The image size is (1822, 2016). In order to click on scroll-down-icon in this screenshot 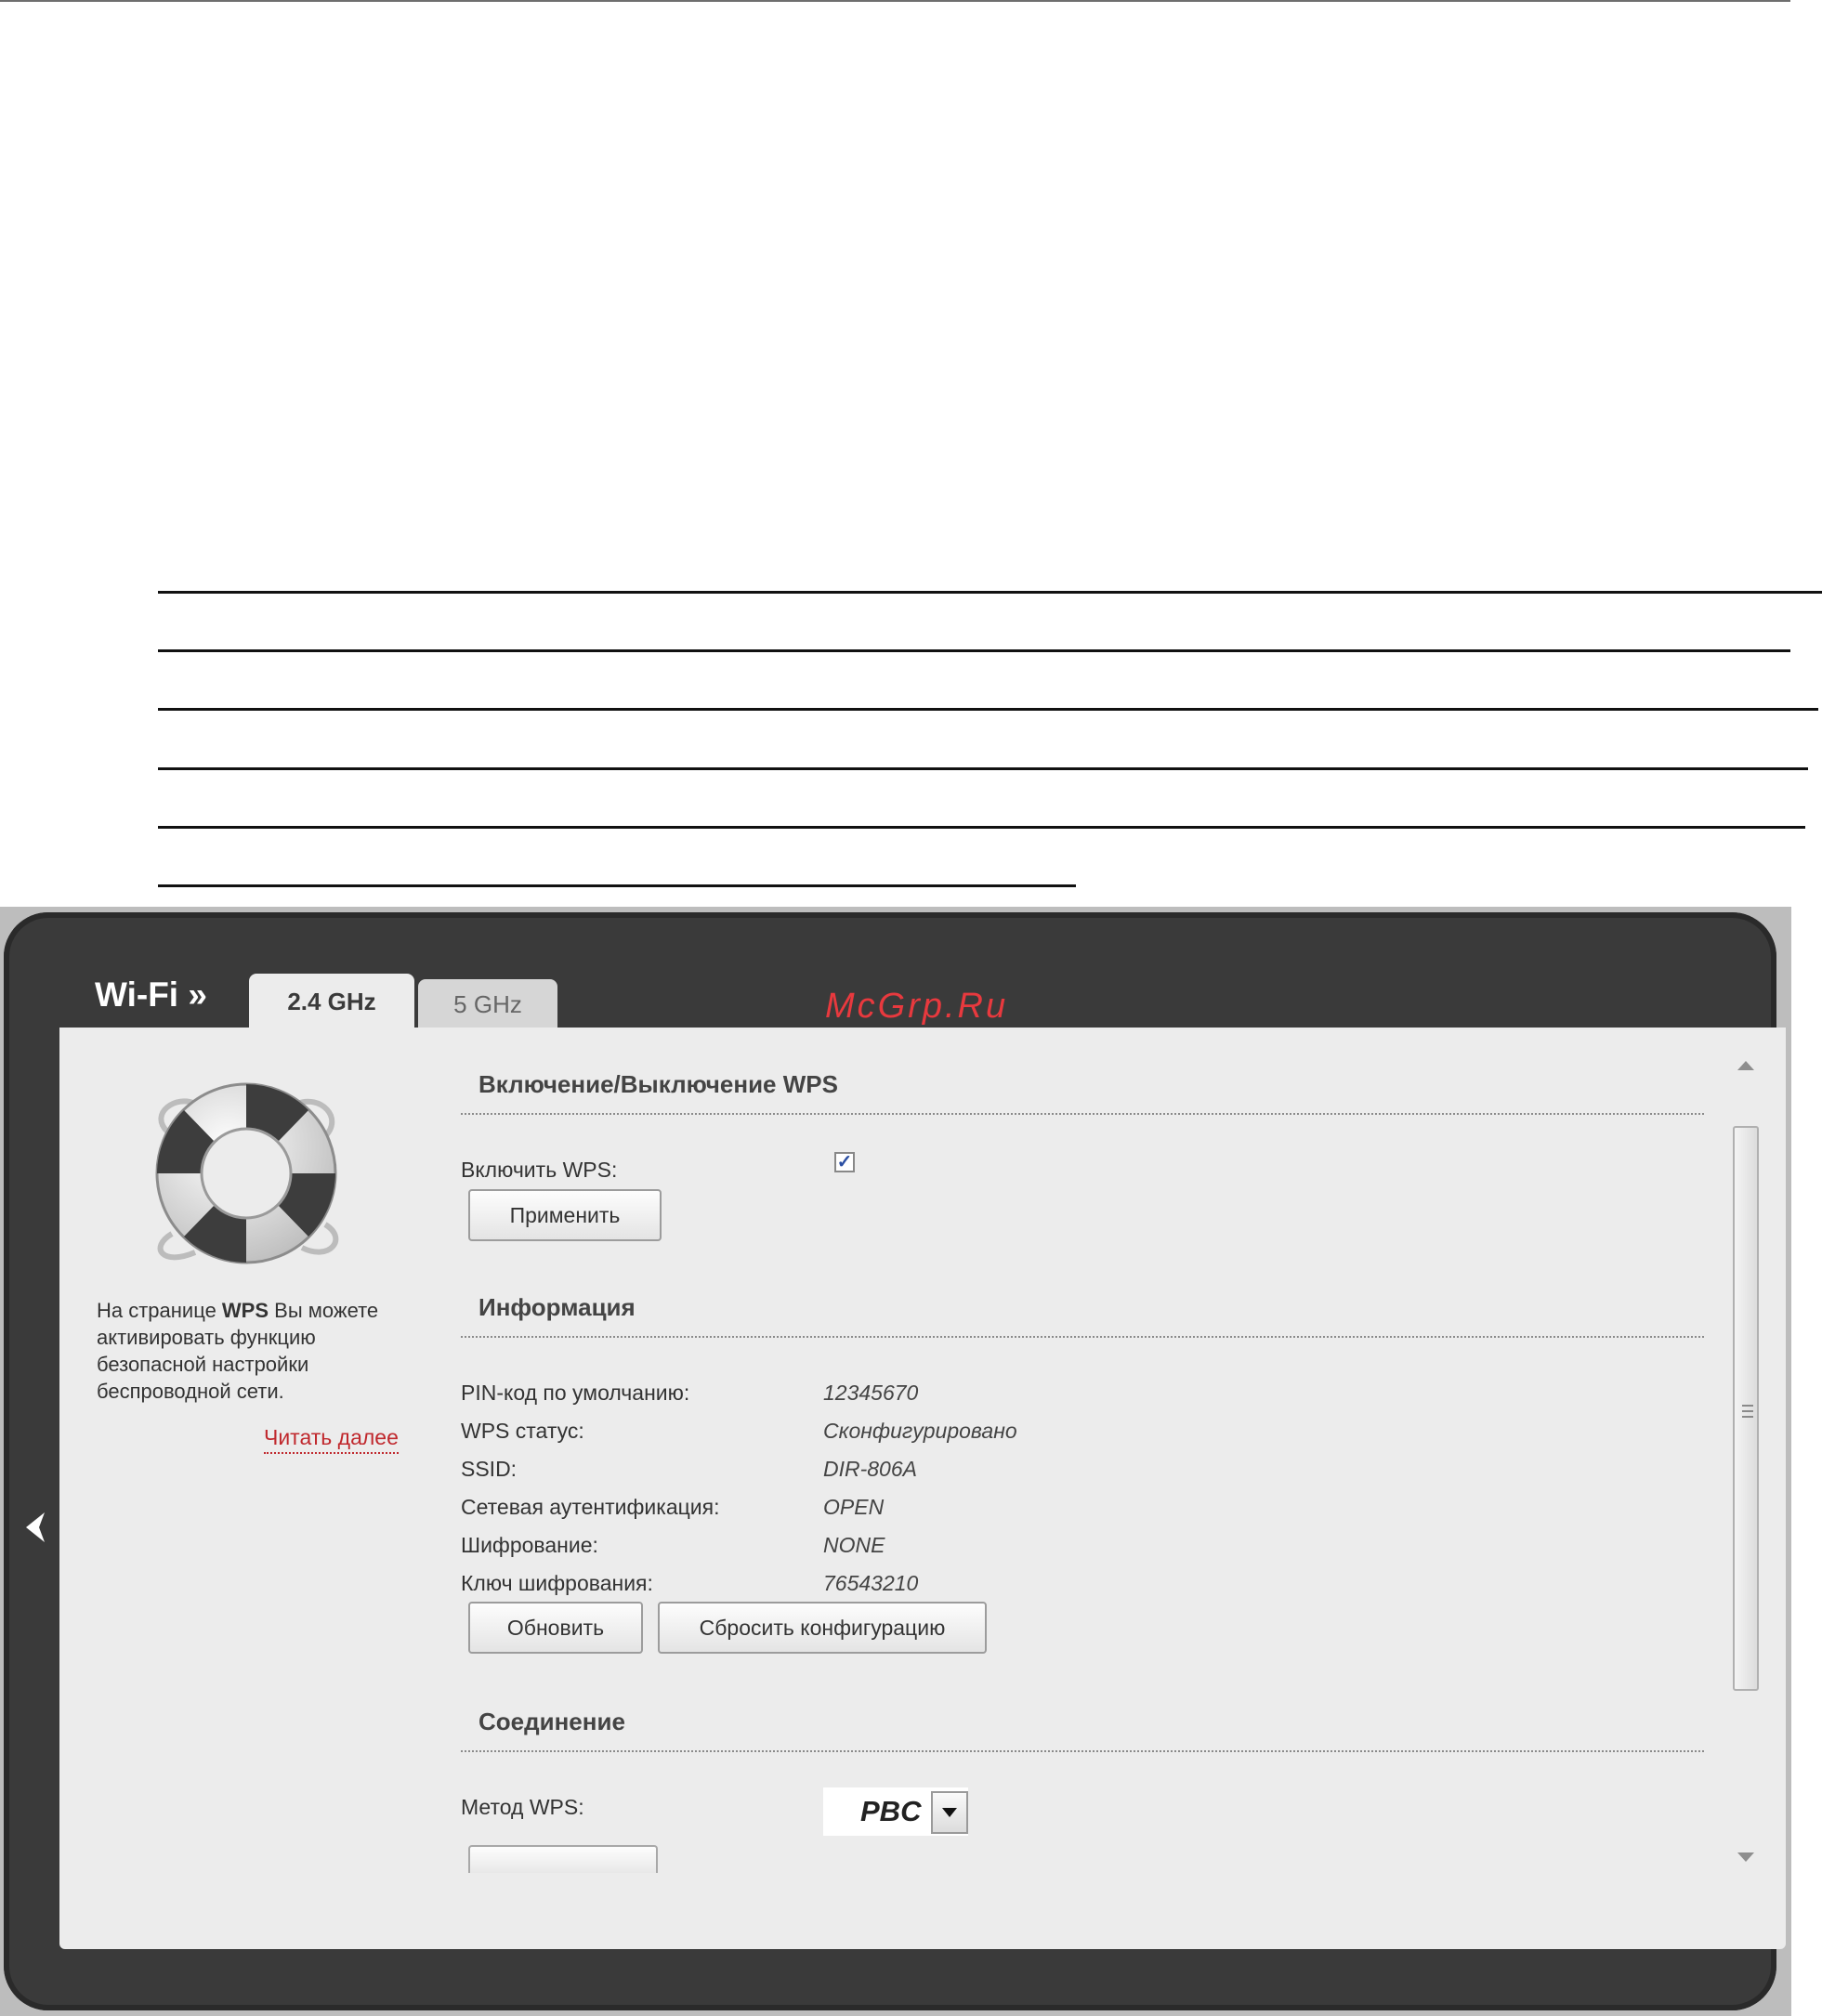, I will do `click(1745, 1857)`.